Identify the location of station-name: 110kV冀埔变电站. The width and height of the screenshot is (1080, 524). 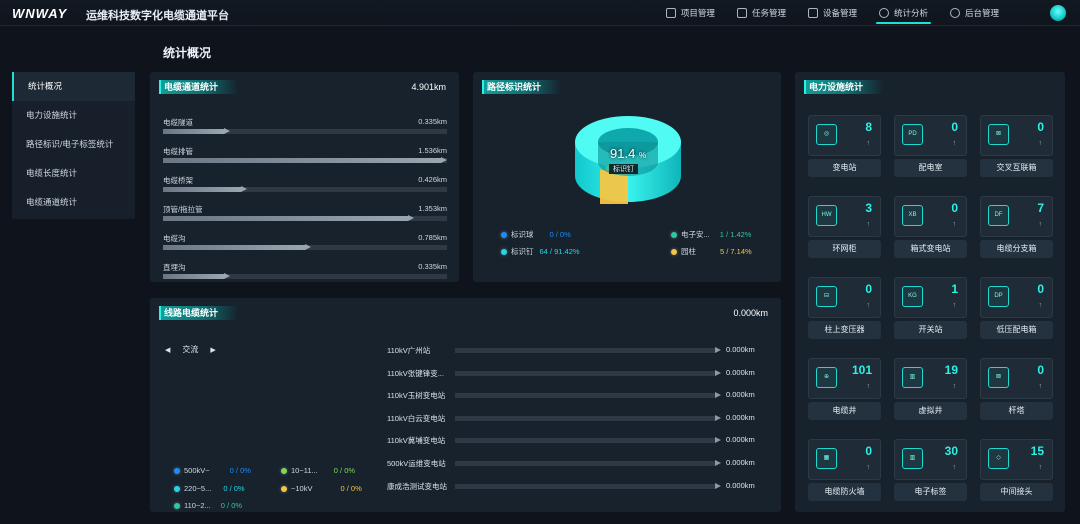
(416, 441).